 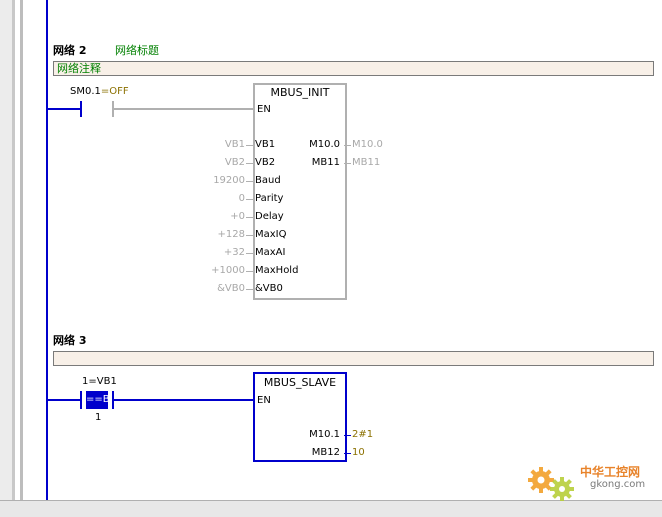 I want to click on mbus-slave-en-pin: EN, so click(x=264, y=400).